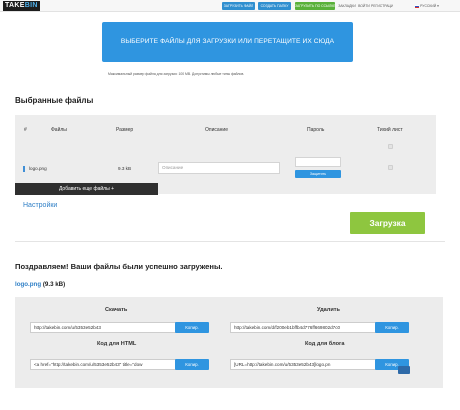  I want to click on uploaded-file-info: logo.png (9.3 kB), so click(40, 284).